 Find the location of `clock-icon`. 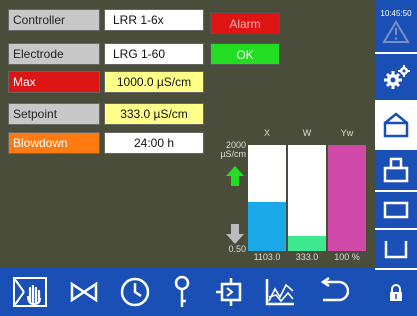

clock-icon is located at coordinates (135, 292).